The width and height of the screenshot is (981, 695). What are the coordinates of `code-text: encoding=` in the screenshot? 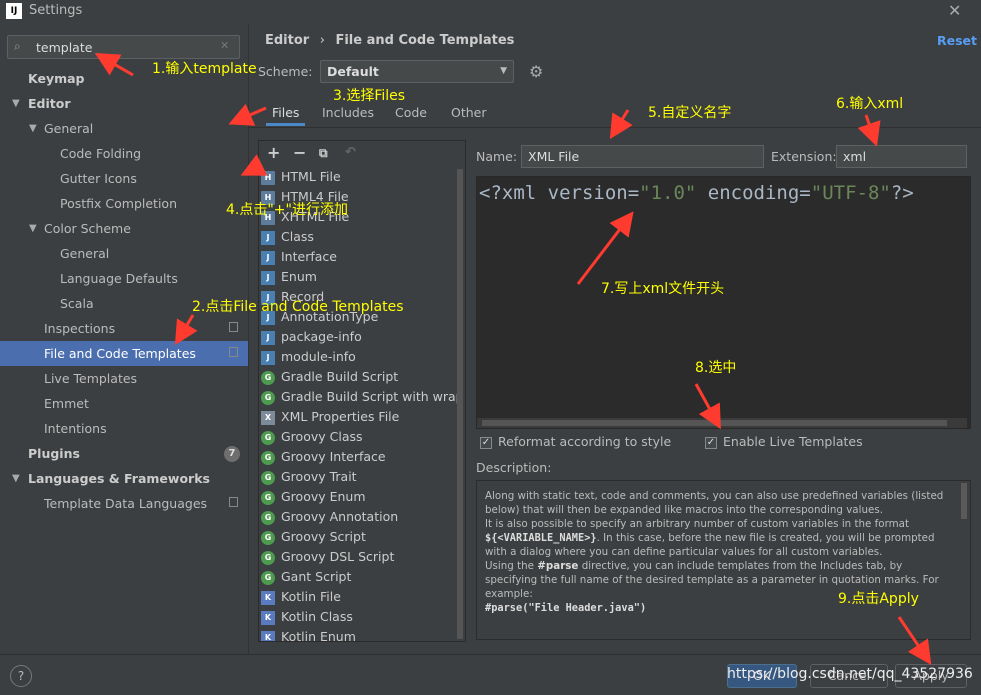 It's located at (753, 193).